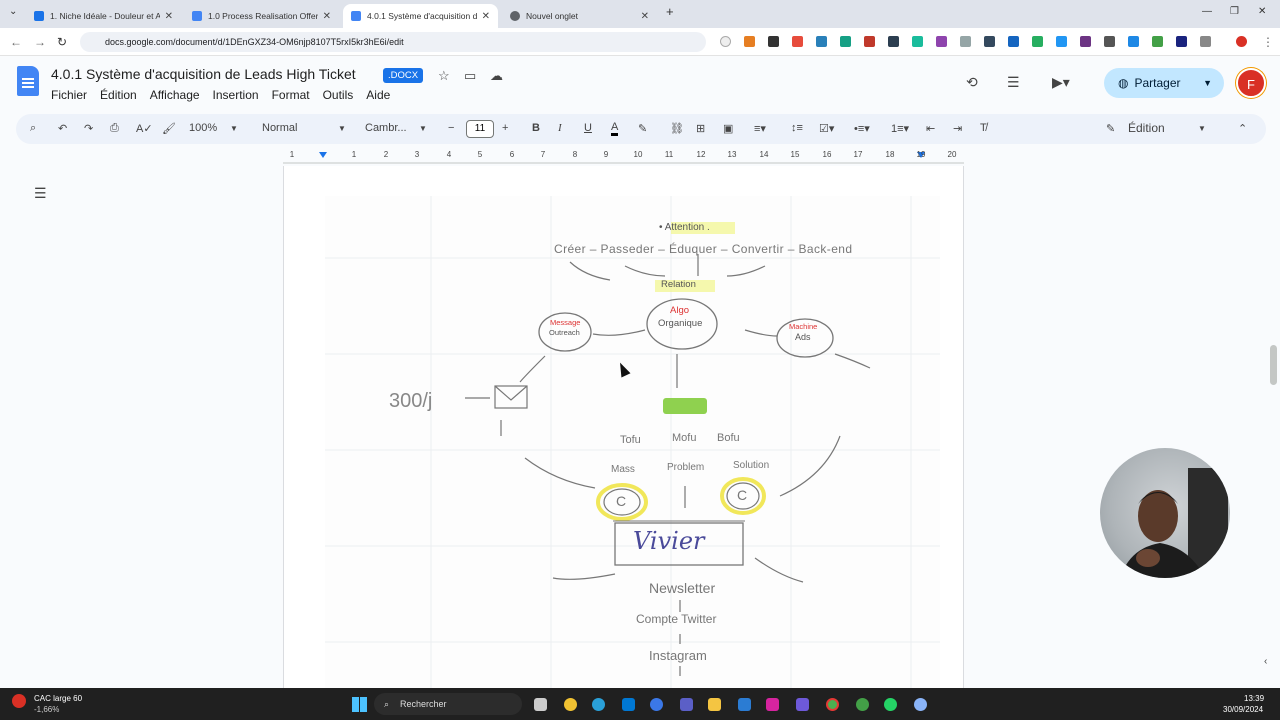 This screenshot has height=720, width=1280. Describe the element at coordinates (378, 95) in the screenshot. I see `menu-item: Aide` at that location.